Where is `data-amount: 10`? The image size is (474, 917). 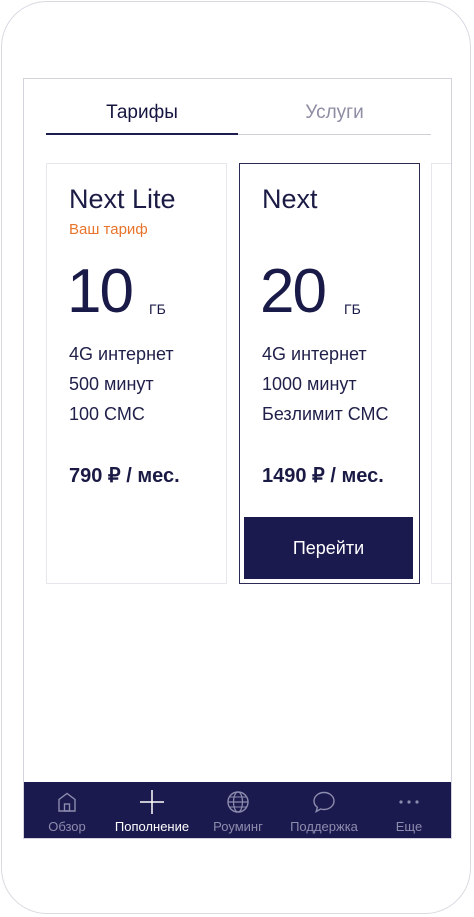 data-amount: 10 is located at coordinates (100, 291).